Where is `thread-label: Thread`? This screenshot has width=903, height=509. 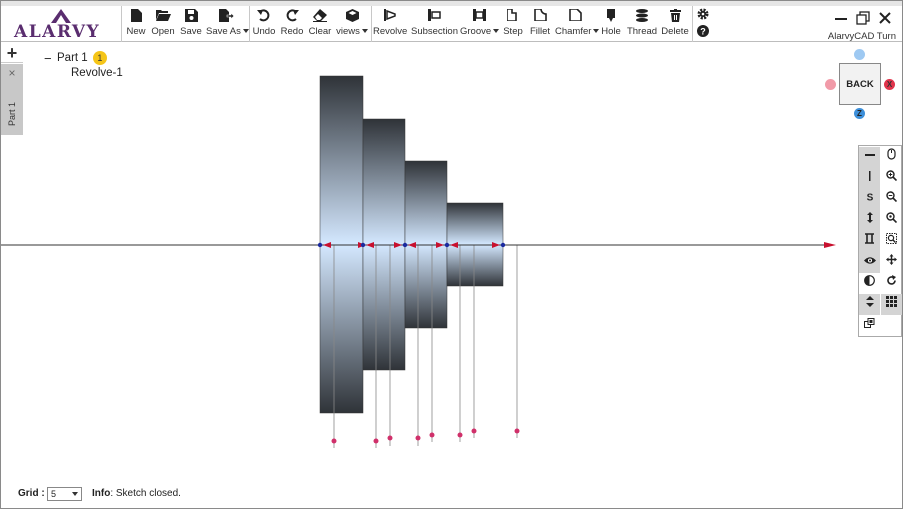
thread-label: Thread is located at coordinates (642, 31).